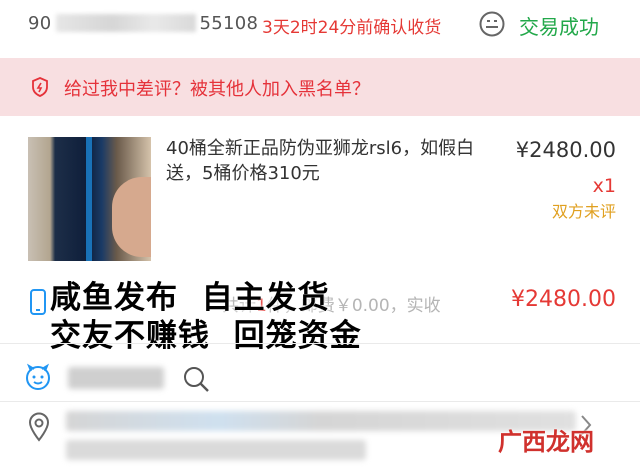 The height and width of the screenshot is (470, 640). I want to click on seller-name-blurred, so click(116, 378).